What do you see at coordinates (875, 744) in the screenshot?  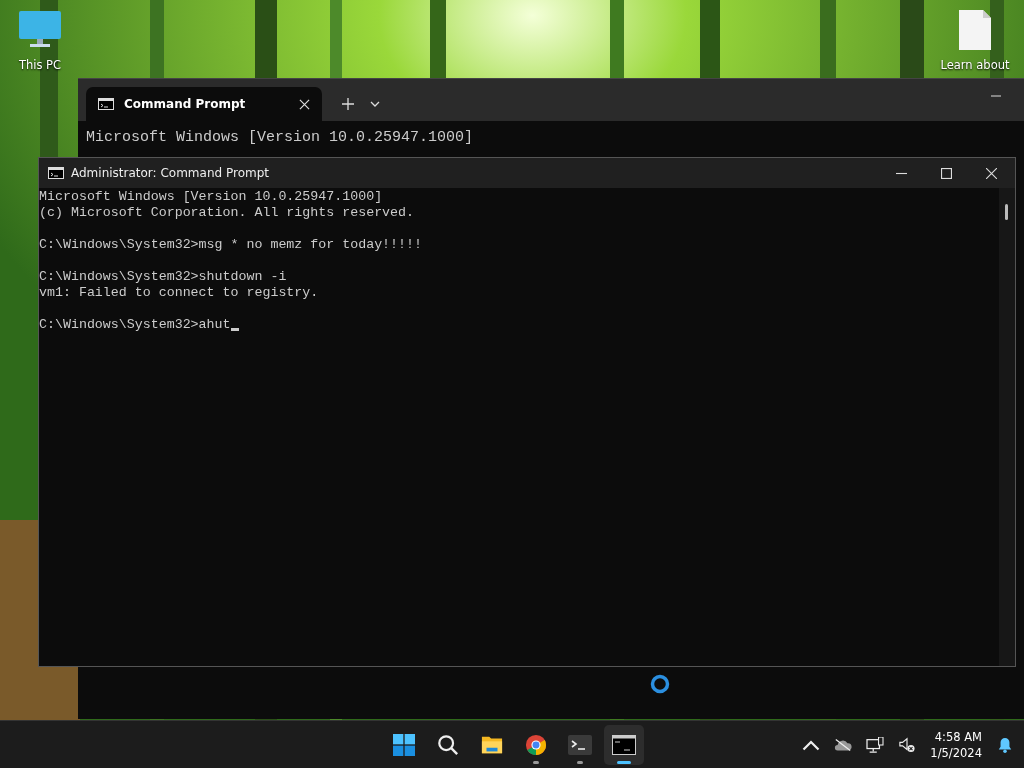 I see `network-icon` at bounding box center [875, 744].